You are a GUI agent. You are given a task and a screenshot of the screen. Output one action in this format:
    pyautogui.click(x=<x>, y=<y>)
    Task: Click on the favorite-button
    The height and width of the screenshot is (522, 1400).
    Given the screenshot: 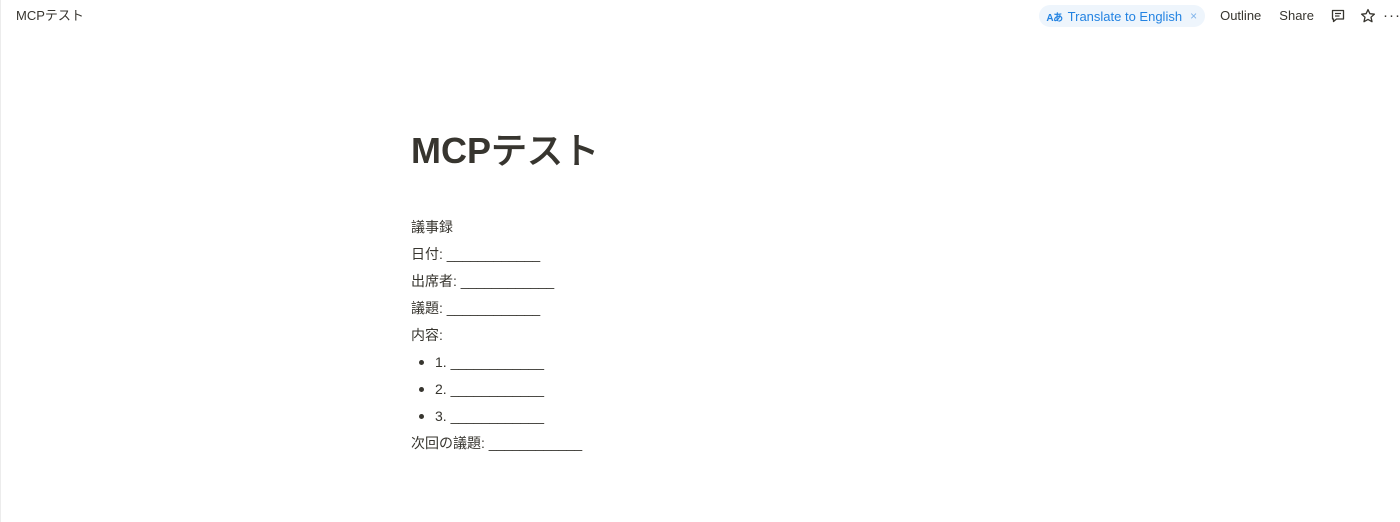 What is the action you would take?
    pyautogui.click(x=1368, y=16)
    